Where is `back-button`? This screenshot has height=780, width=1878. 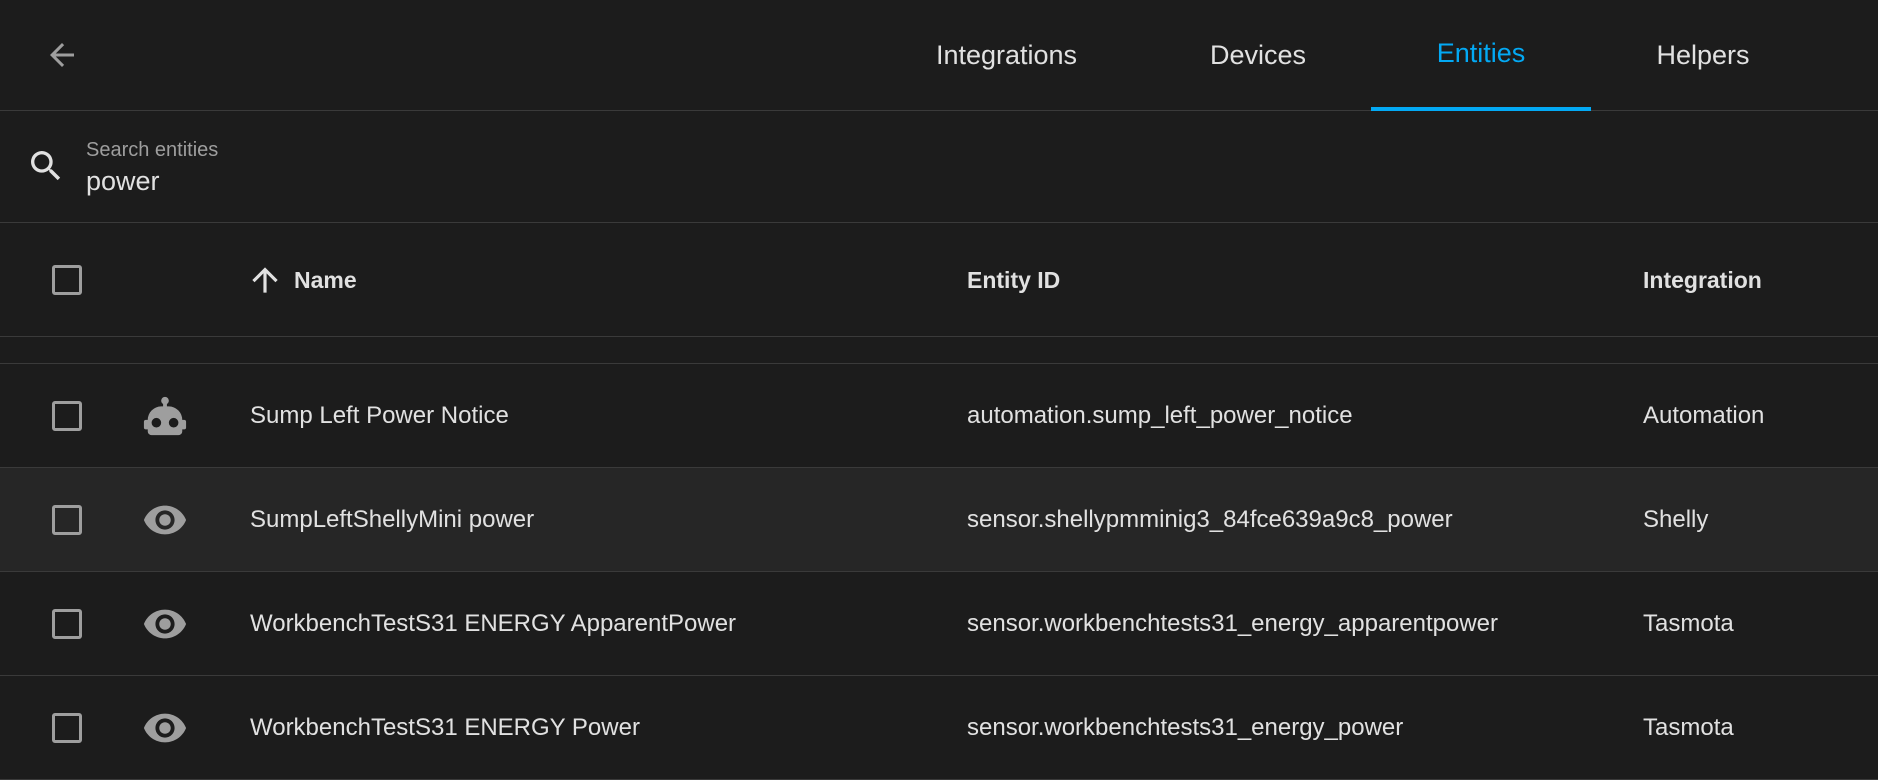 back-button is located at coordinates (62, 55).